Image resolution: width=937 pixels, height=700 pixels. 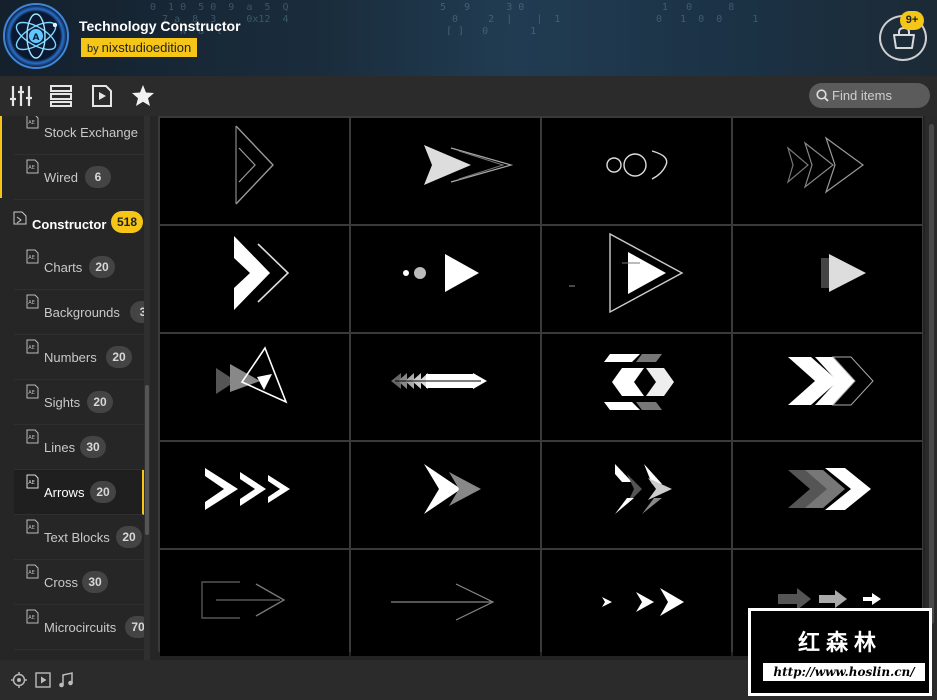 I want to click on preview-icon, so click(x=102, y=96).